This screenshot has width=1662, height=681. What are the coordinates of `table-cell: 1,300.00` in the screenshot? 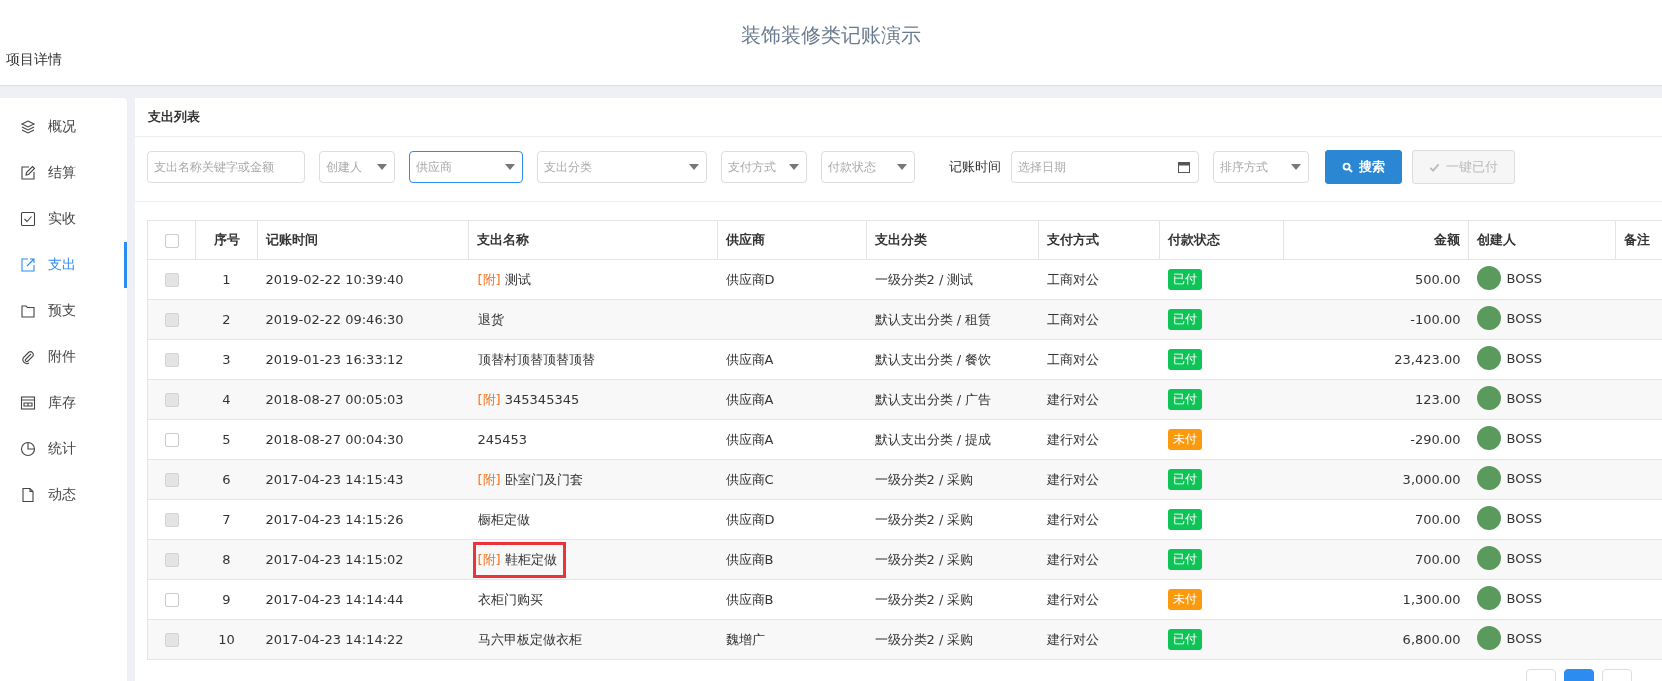 It's located at (1376, 599).